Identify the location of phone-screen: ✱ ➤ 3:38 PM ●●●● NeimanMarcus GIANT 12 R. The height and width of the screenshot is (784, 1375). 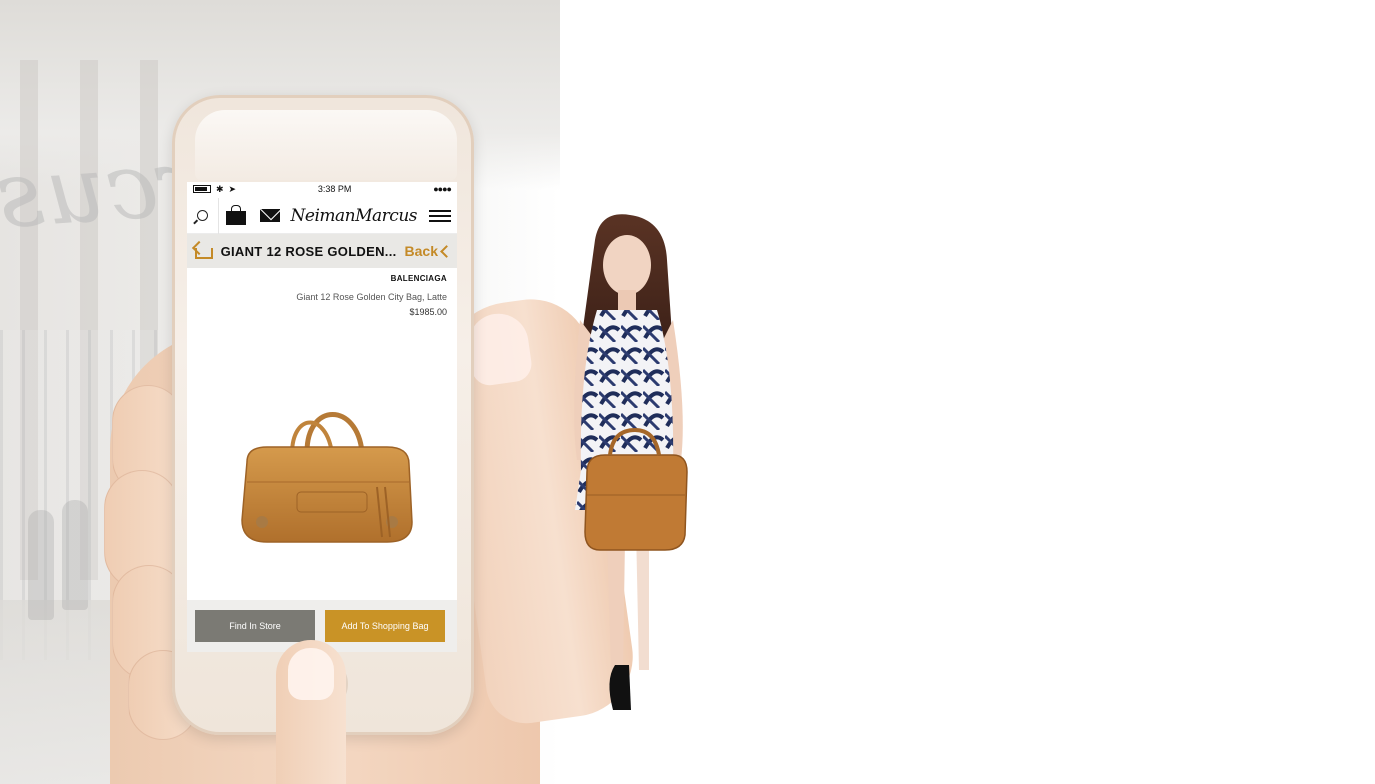
(322, 417).